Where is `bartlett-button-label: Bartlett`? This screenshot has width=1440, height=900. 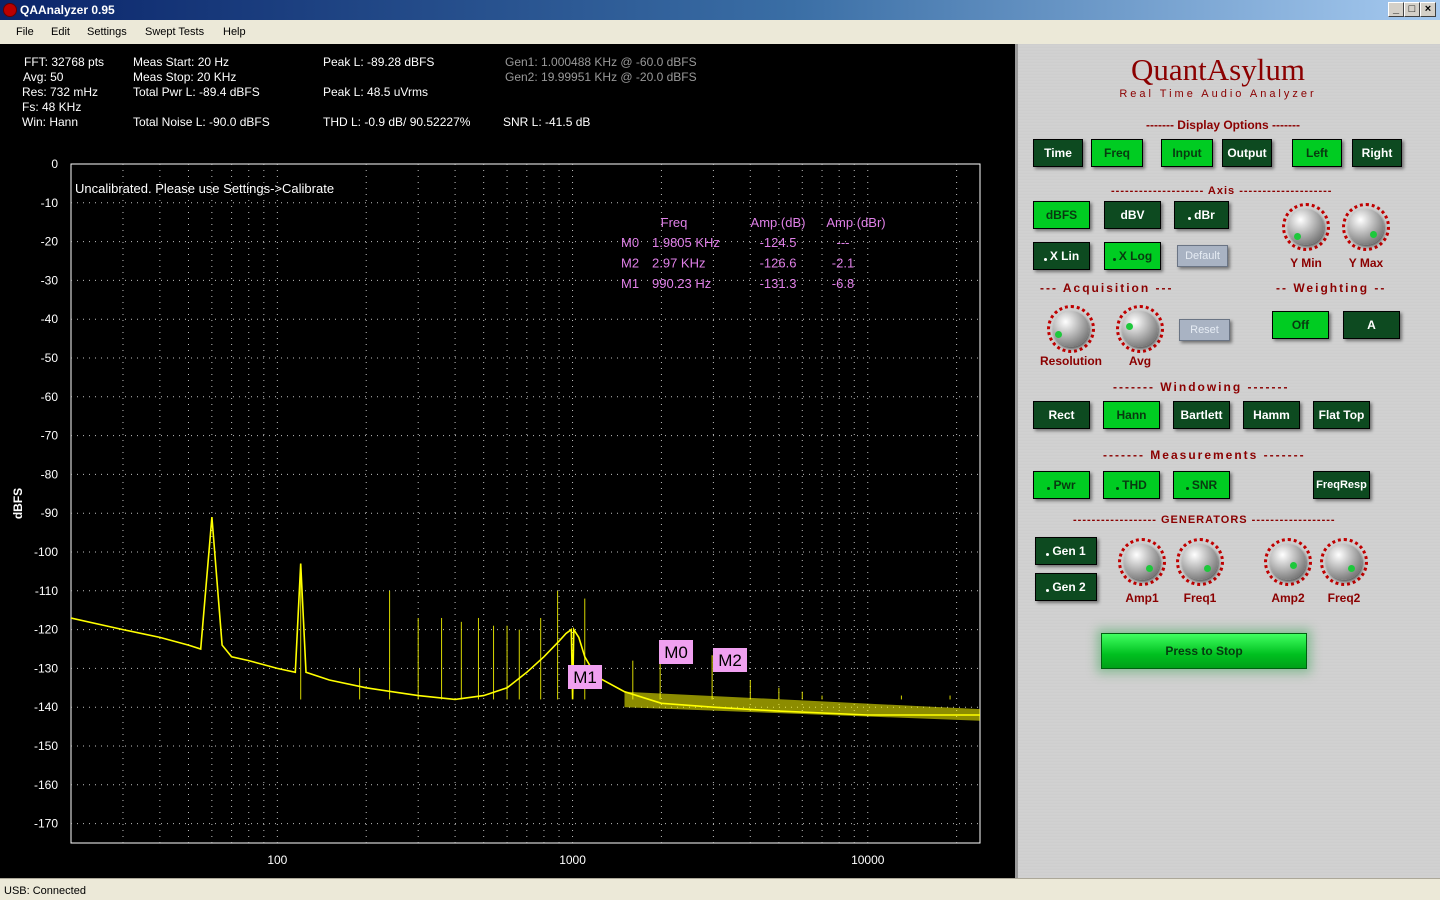 bartlett-button-label: Bartlett is located at coordinates (1201, 415).